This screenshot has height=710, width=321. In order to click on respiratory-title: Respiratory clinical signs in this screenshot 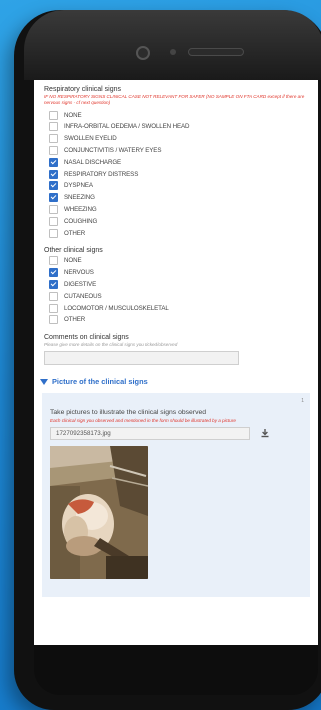, I will do `click(83, 89)`.